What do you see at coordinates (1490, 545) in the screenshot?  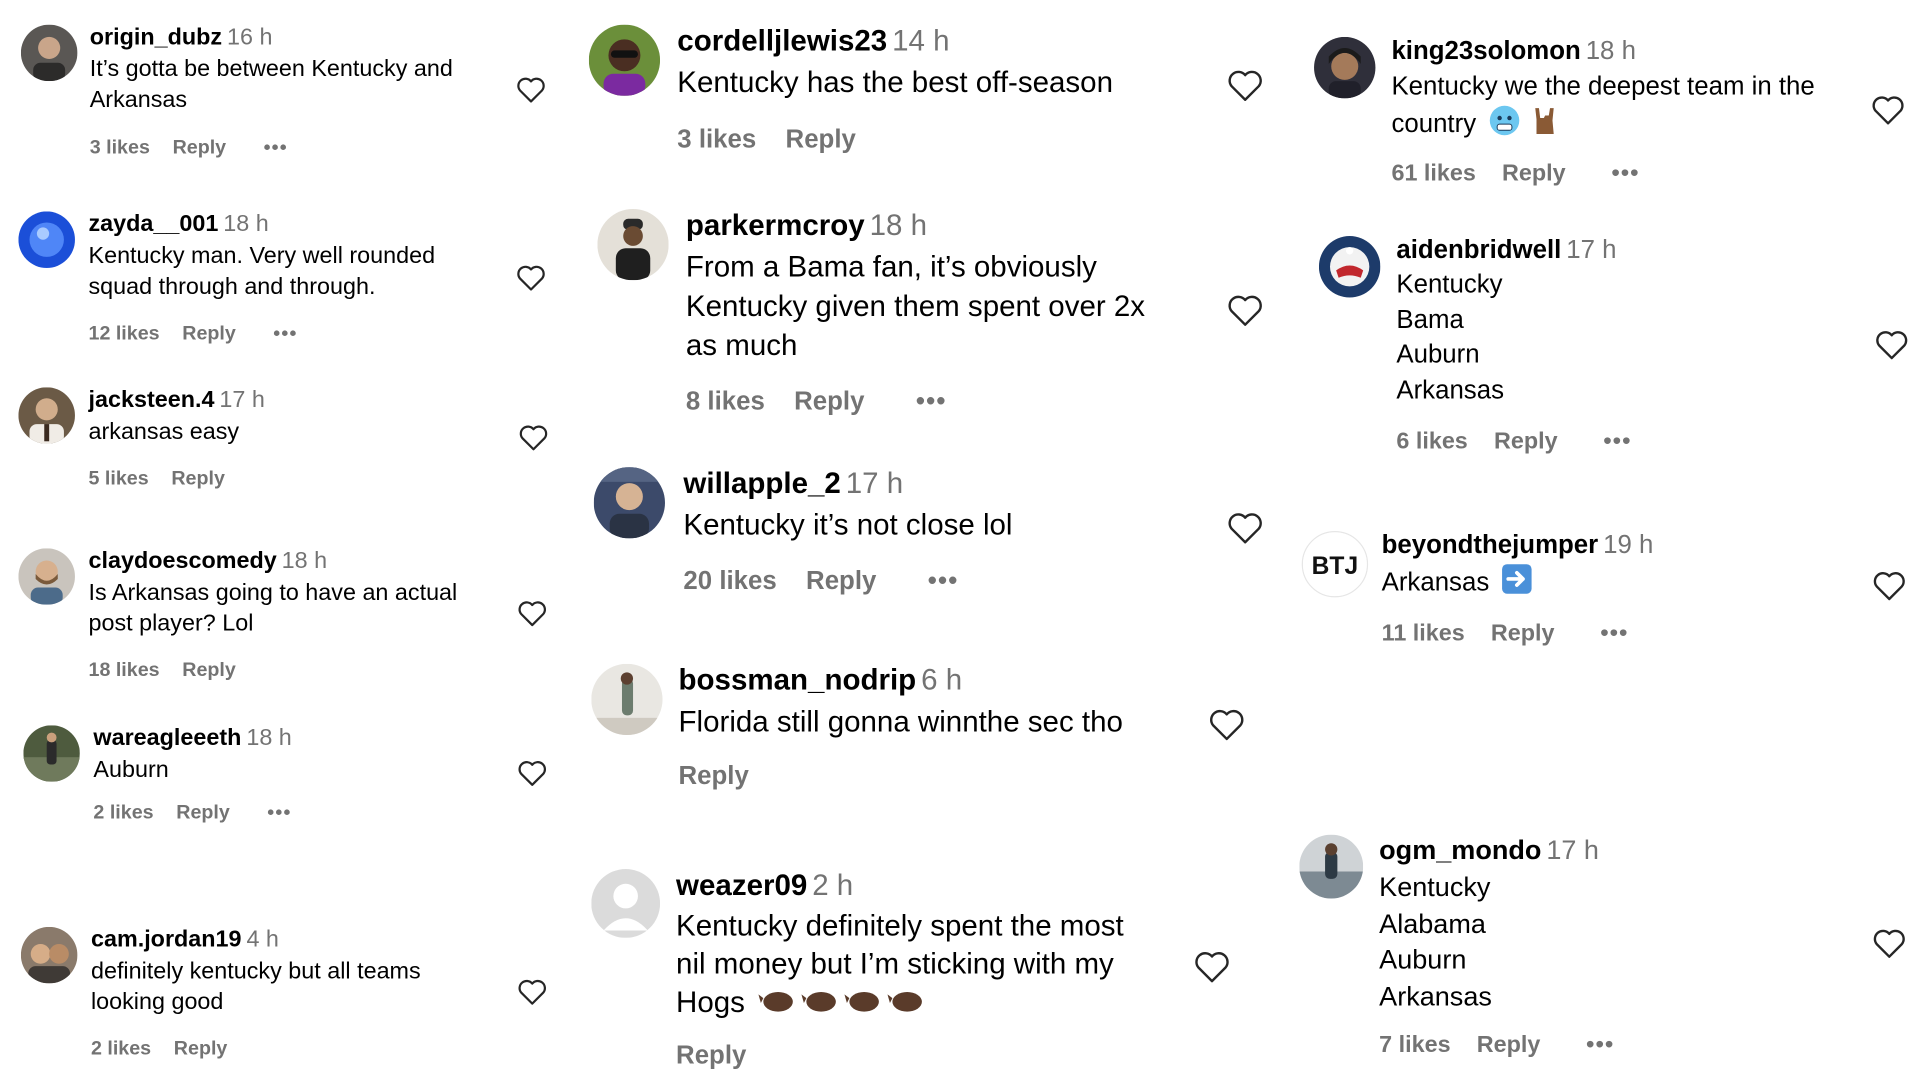 I see `username: beyondthejumper` at bounding box center [1490, 545].